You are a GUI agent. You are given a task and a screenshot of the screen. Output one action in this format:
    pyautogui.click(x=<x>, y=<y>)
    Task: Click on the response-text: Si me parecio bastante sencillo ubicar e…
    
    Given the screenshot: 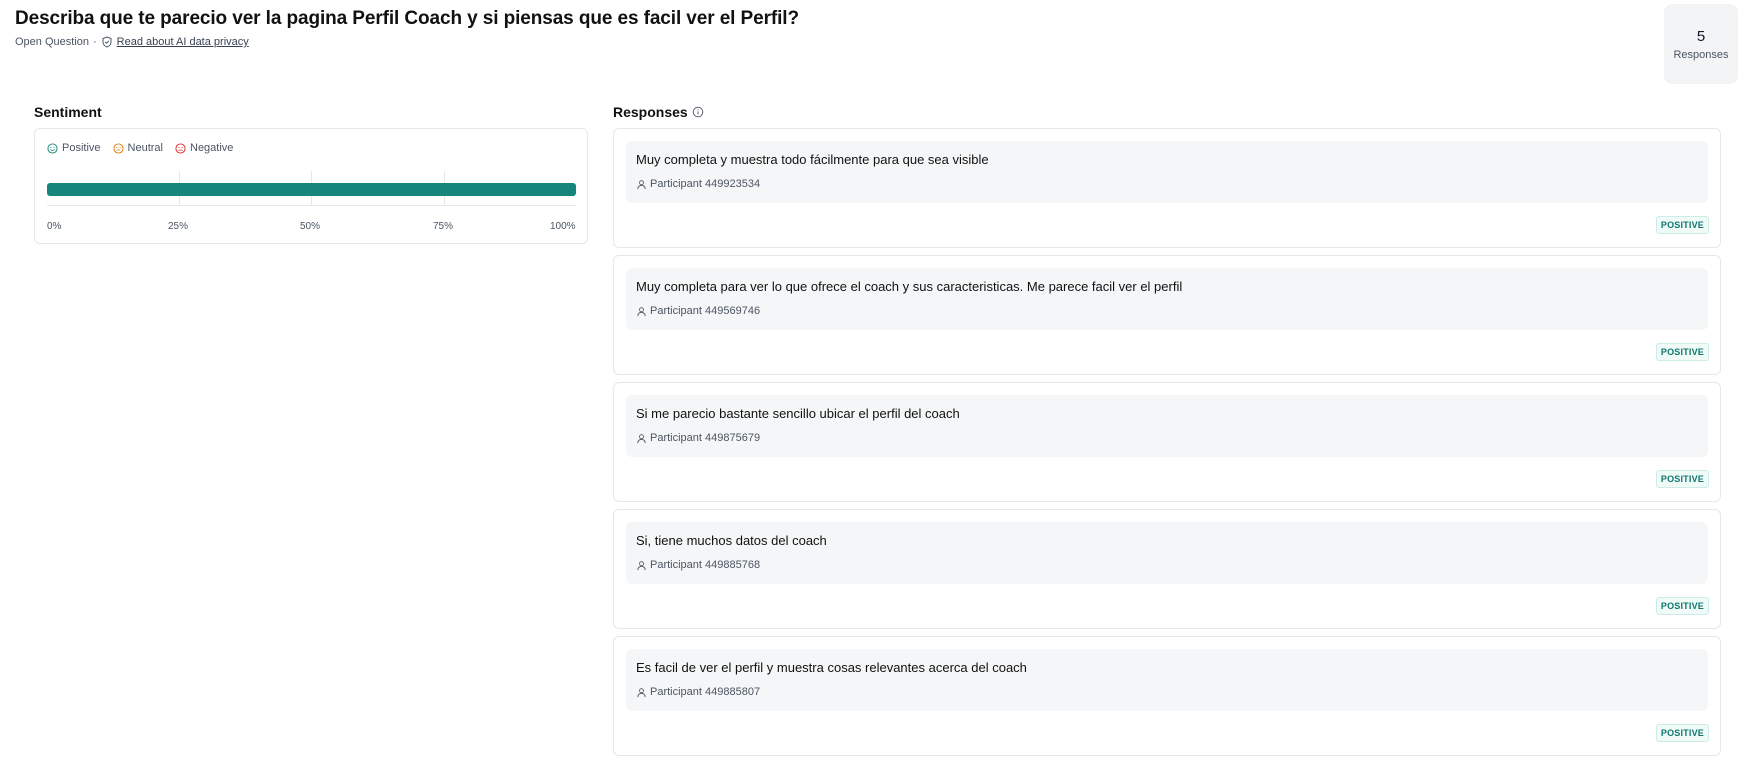 What is the action you would take?
    pyautogui.click(x=798, y=413)
    